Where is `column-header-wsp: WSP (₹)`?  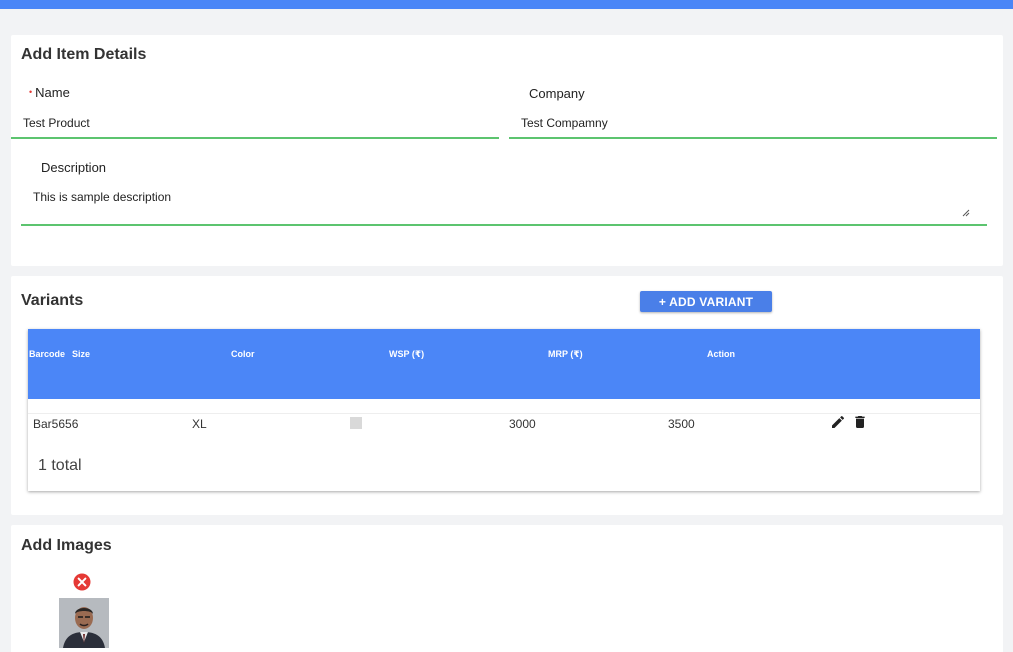
column-header-wsp: WSP (₹) is located at coordinates (406, 354).